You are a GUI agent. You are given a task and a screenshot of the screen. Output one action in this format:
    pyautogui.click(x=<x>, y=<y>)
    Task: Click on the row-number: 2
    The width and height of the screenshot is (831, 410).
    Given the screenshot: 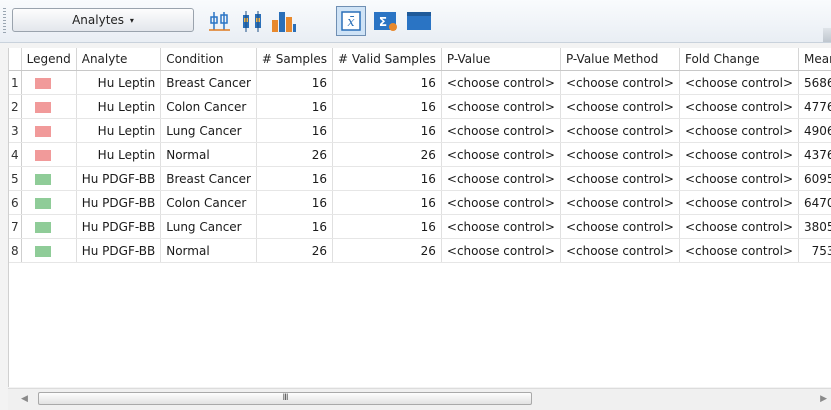 What is the action you would take?
    pyautogui.click(x=15, y=106)
    